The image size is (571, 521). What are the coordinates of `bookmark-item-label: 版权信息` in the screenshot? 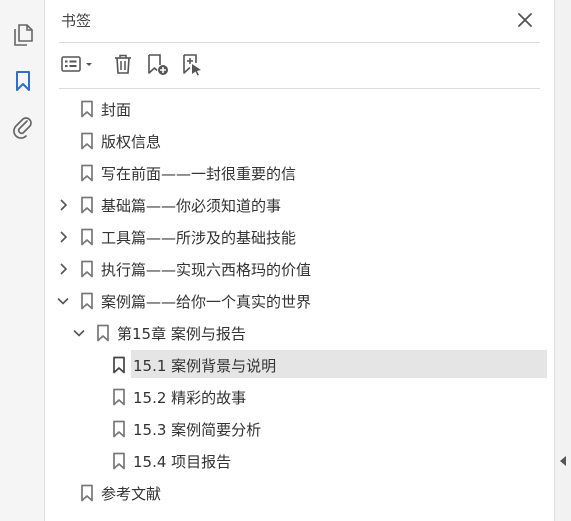 It's located at (131, 142).